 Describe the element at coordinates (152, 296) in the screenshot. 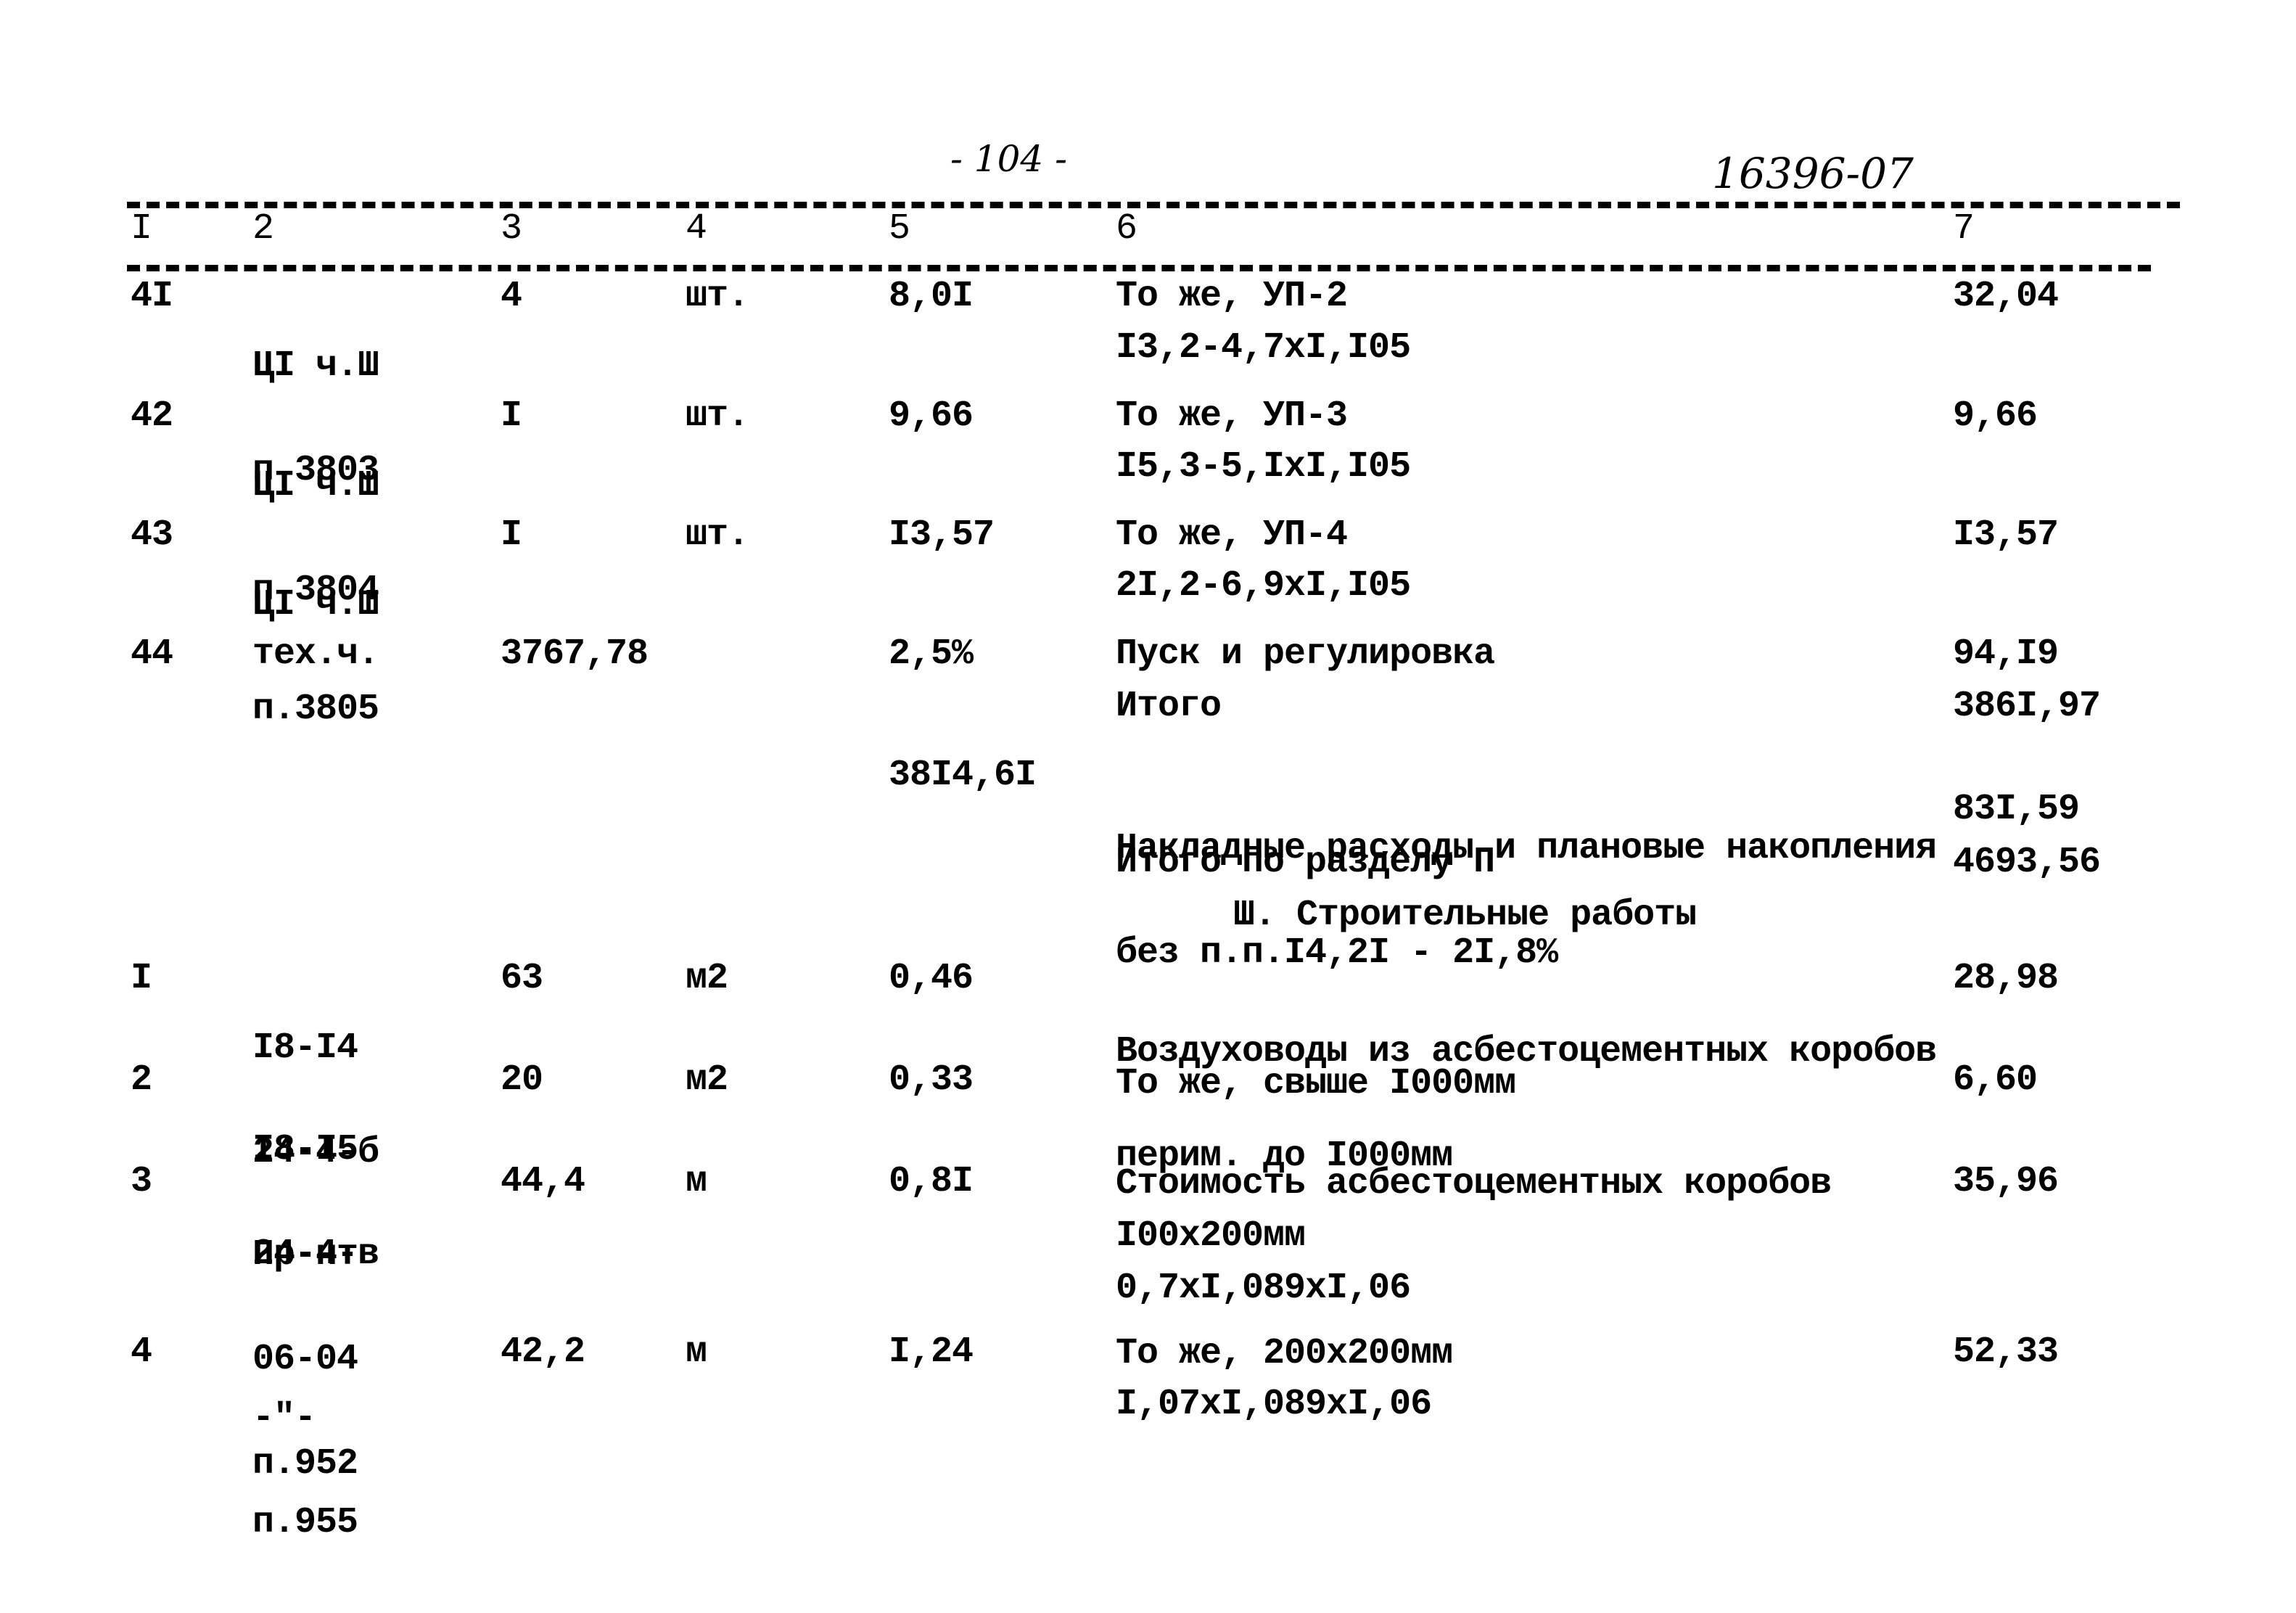

I see `row-number: 4I` at that location.